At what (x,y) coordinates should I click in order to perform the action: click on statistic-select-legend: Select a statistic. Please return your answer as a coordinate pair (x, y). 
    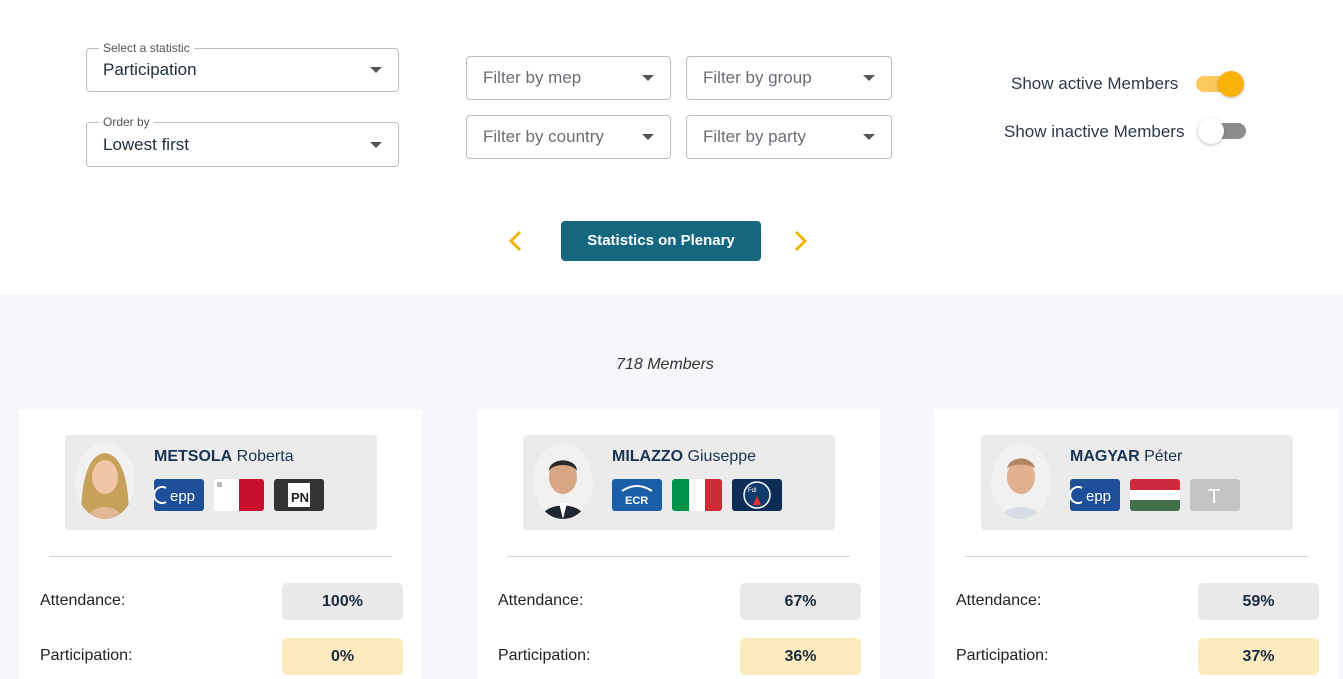
    Looking at the image, I should click on (146, 48).